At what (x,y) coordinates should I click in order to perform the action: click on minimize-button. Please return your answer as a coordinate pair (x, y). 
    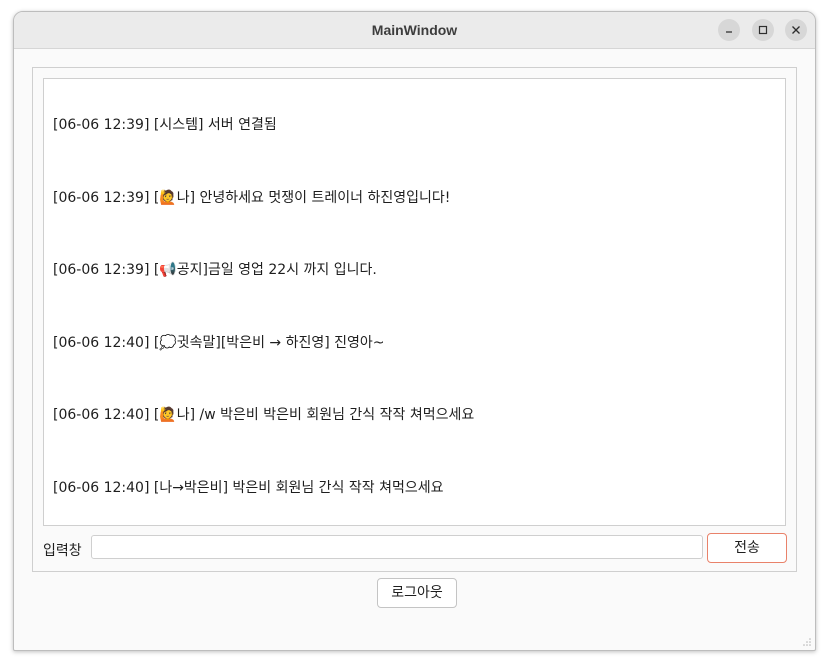
    Looking at the image, I should click on (729, 30).